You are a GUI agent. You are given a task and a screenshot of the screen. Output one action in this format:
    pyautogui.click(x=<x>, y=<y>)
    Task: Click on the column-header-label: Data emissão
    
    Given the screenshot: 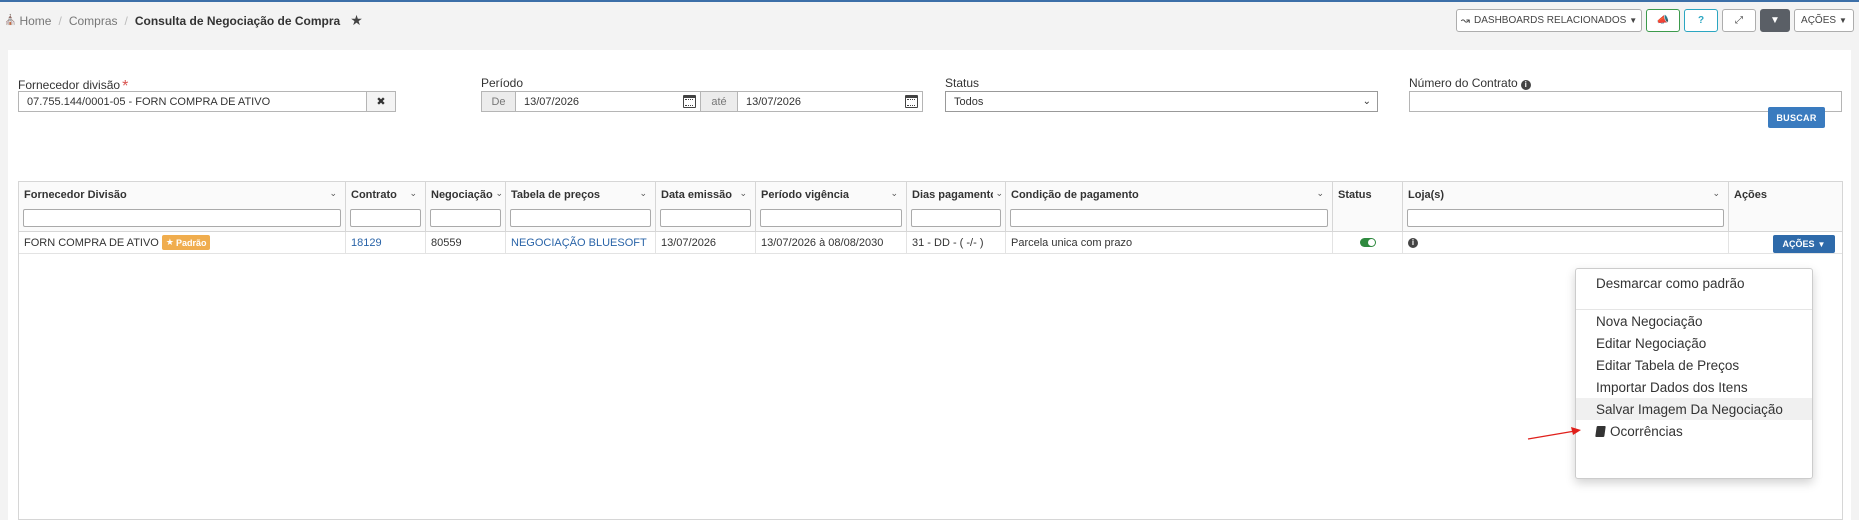 What is the action you would take?
    pyautogui.click(x=696, y=195)
    